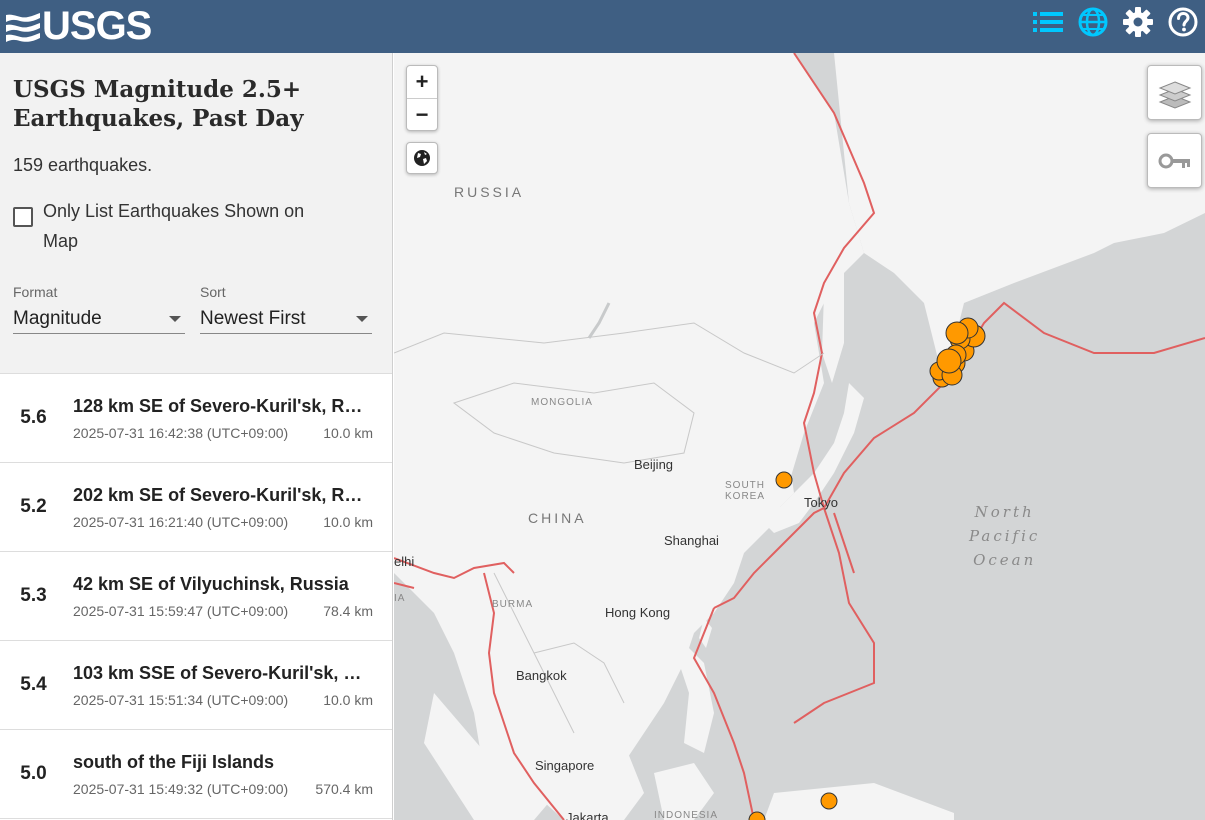 The image size is (1205, 820). I want to click on earthquake-magnitude: 5.3, so click(33, 595).